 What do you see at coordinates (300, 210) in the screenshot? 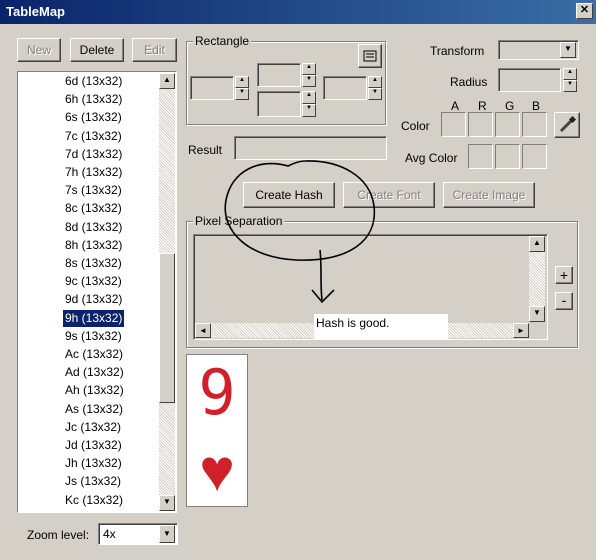
I see `annotation-circle` at bounding box center [300, 210].